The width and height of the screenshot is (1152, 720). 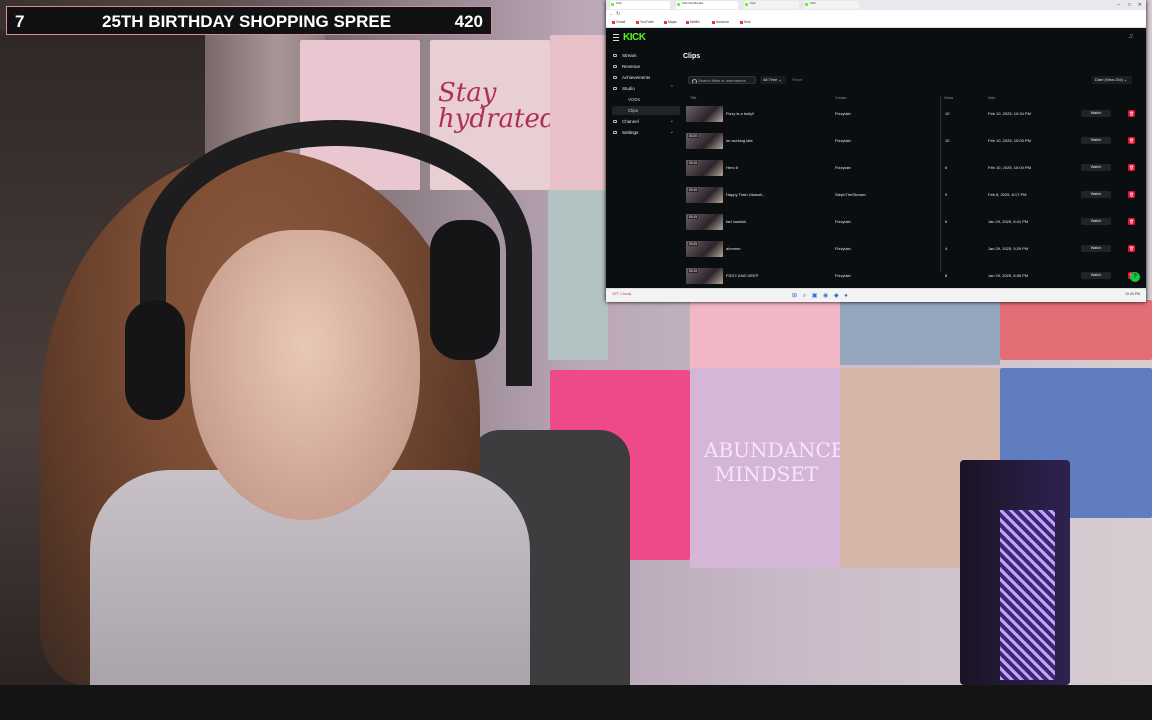 I want to click on close-icon: ✕, so click(x=1140, y=5).